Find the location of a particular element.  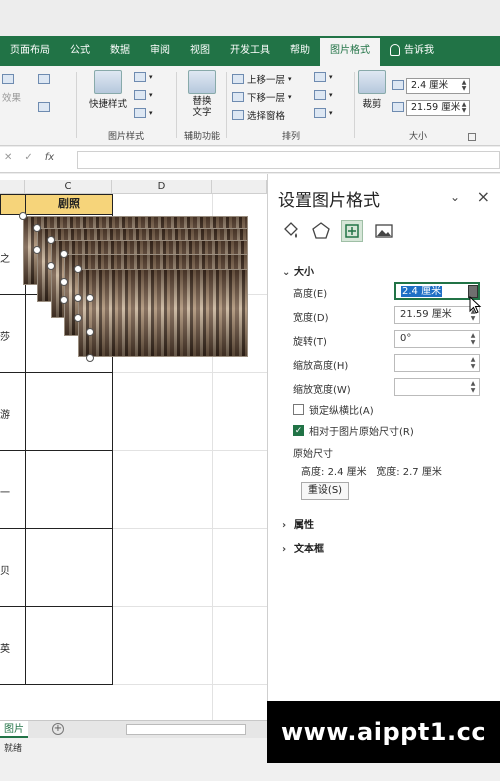

column-header-c: C is located at coordinates (68, 187).